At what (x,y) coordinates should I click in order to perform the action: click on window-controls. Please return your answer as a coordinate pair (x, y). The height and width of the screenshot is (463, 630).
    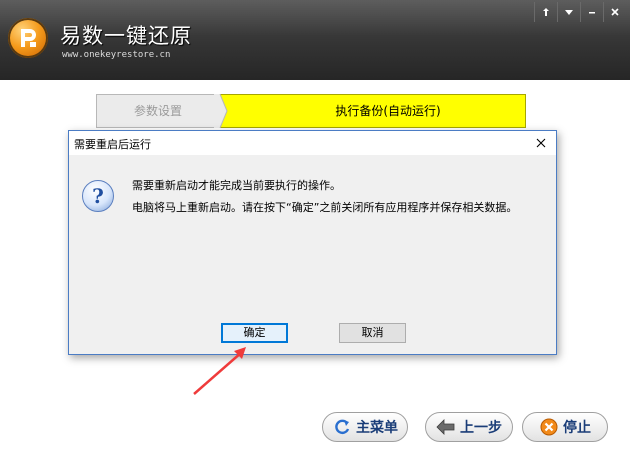
    Looking at the image, I should click on (580, 12).